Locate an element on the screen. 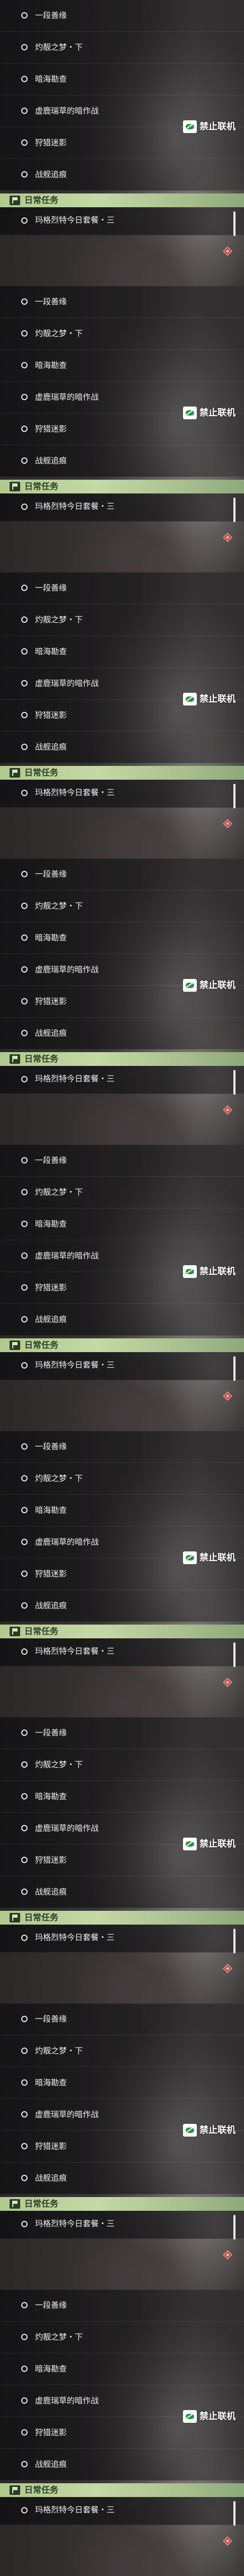  task-label: 狩猎迷影 is located at coordinates (51, 1573).